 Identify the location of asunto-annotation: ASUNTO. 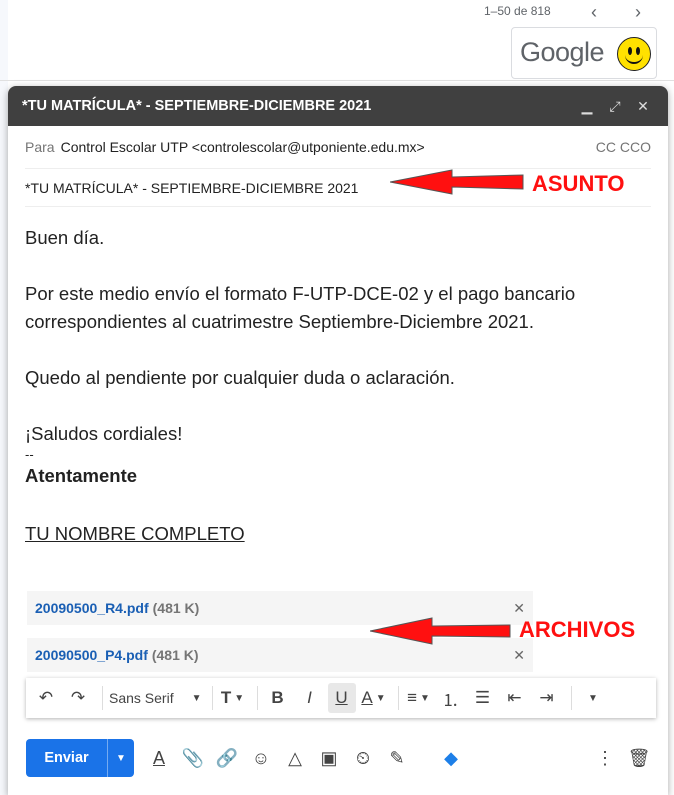
(578, 183).